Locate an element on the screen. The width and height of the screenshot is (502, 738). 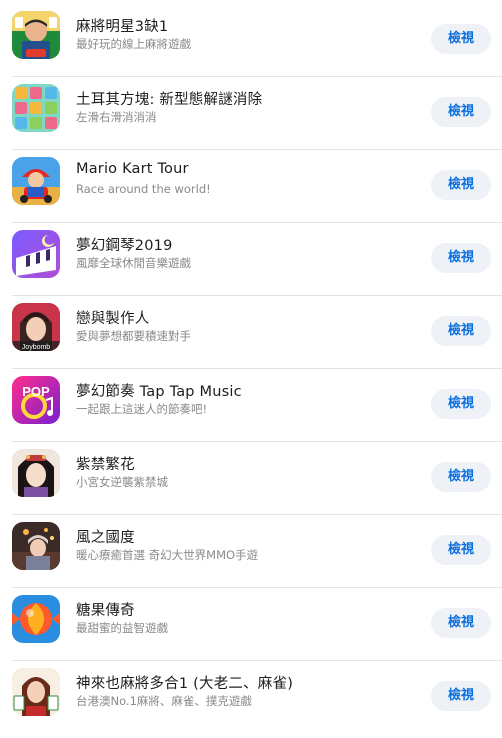
joybomb-logo-text: Joybomb is located at coordinates (36, 347).